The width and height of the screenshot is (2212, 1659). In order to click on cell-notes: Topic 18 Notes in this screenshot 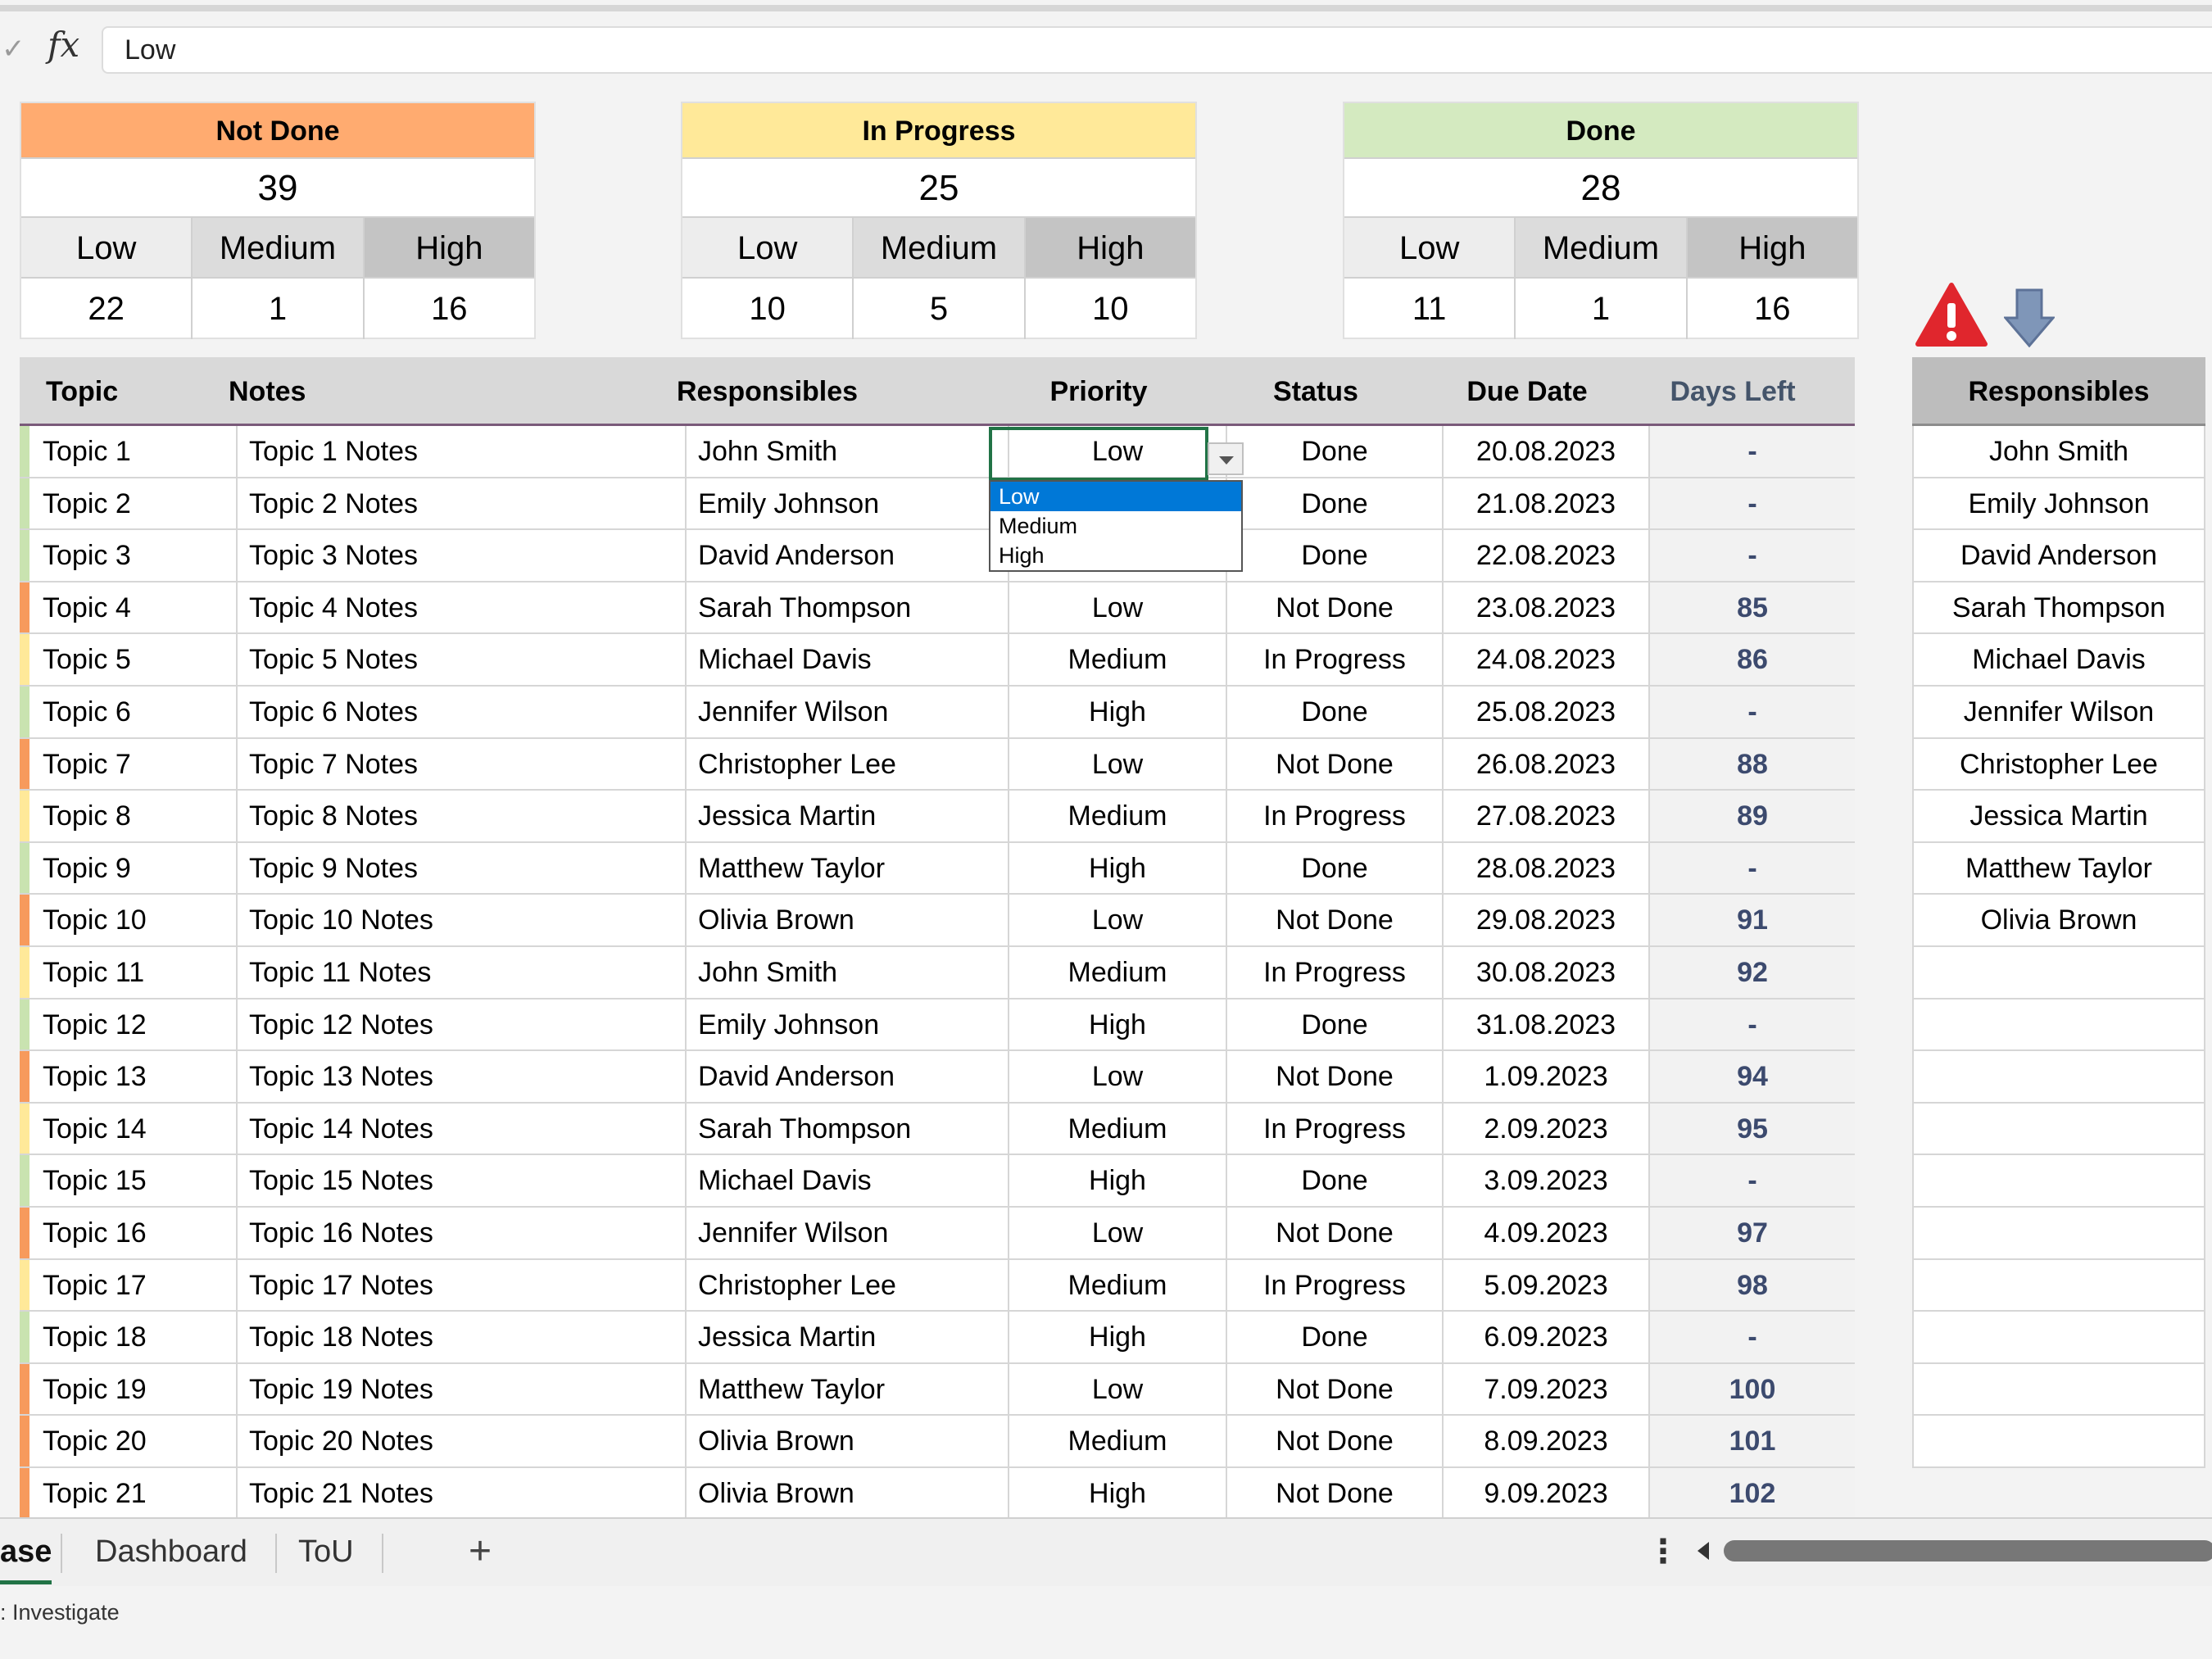, I will do `click(462, 1337)`.